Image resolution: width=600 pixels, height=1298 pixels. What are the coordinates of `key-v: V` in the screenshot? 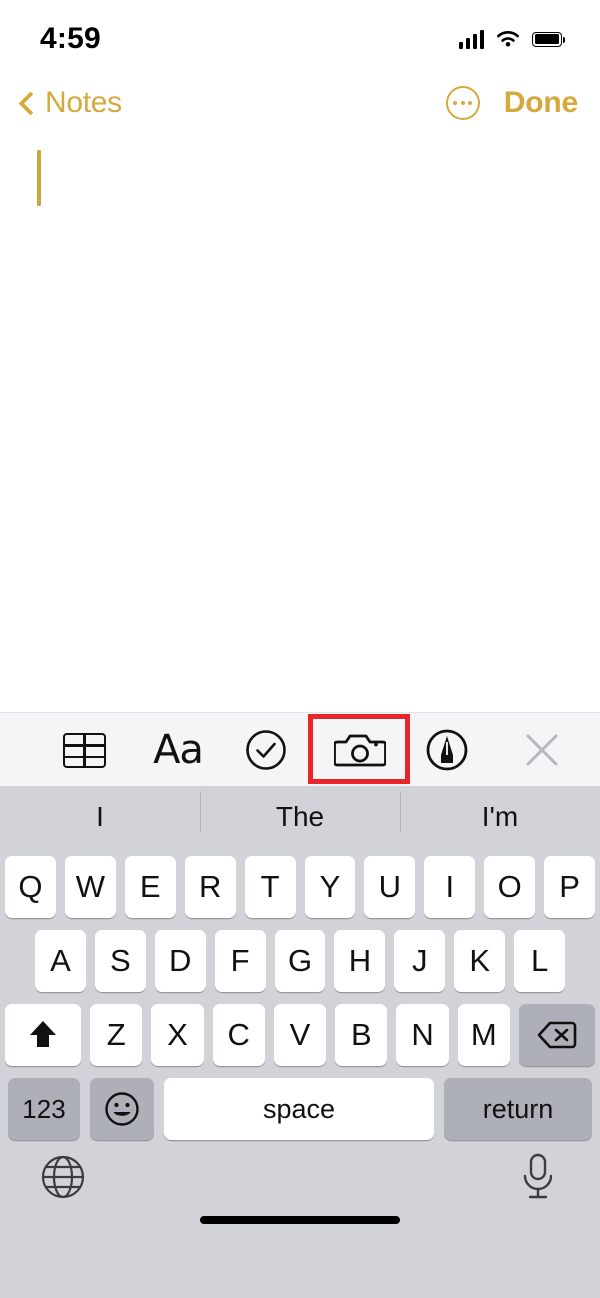 It's located at (300, 1035).